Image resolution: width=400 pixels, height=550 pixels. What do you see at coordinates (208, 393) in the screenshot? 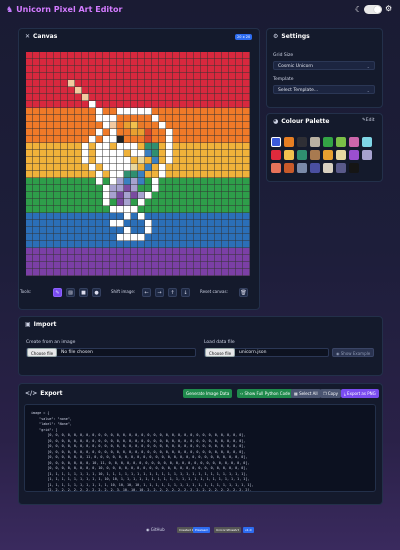
I see `generate-image-data-button: Generate Image Data` at bounding box center [208, 393].